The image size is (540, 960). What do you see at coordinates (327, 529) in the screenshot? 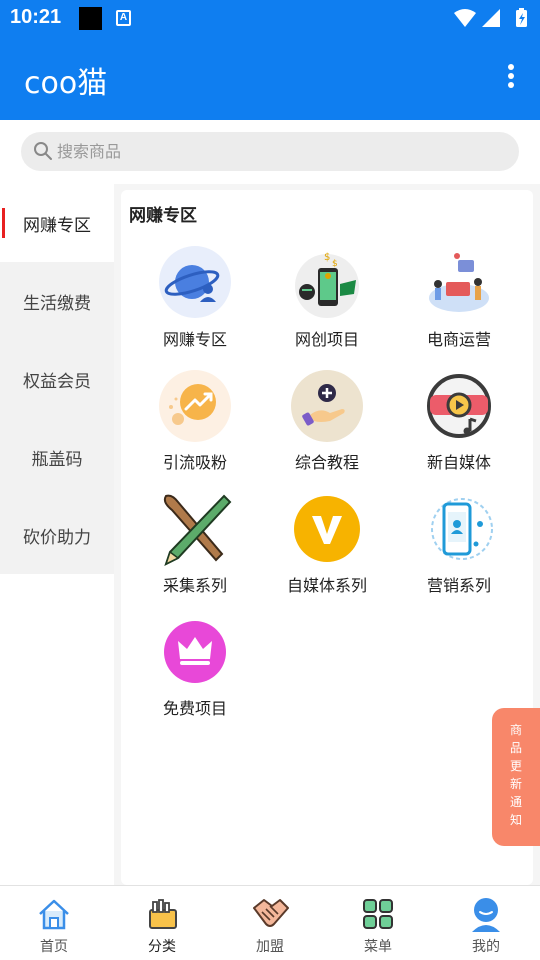
I see `v-badge-icon` at bounding box center [327, 529].